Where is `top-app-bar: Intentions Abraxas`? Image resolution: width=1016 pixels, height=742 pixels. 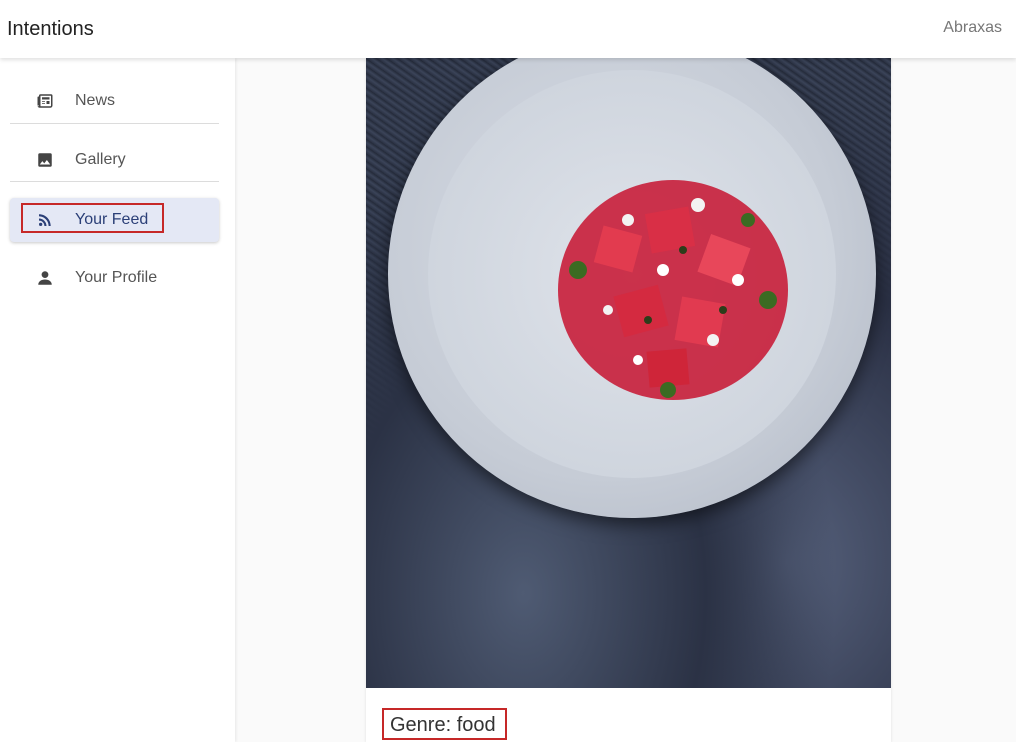 top-app-bar: Intentions Abraxas is located at coordinates (508, 29).